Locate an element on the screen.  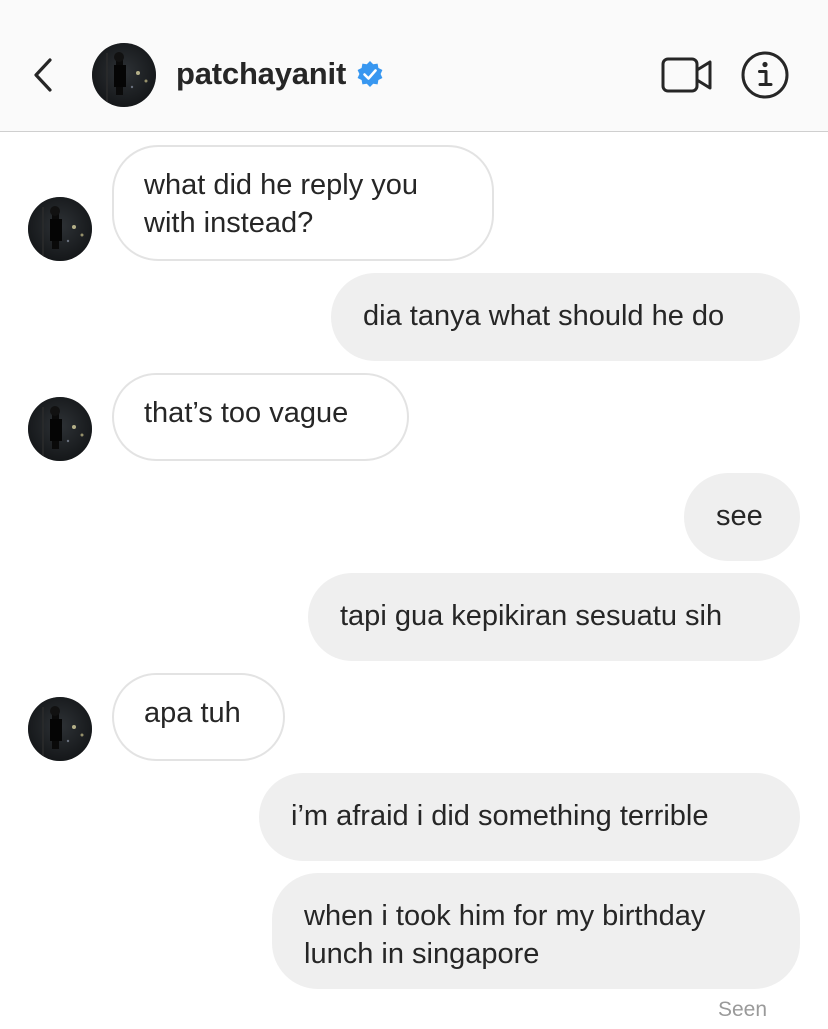
back-button is located at coordinates (44, 75).